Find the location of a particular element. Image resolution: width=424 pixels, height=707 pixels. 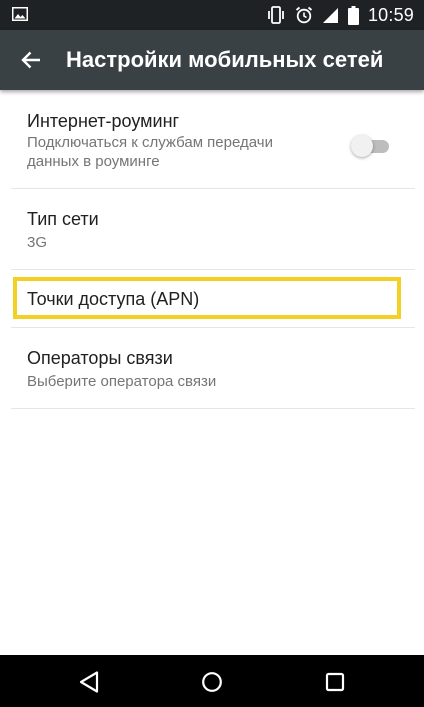

arrow-back-icon is located at coordinates (31, 60).